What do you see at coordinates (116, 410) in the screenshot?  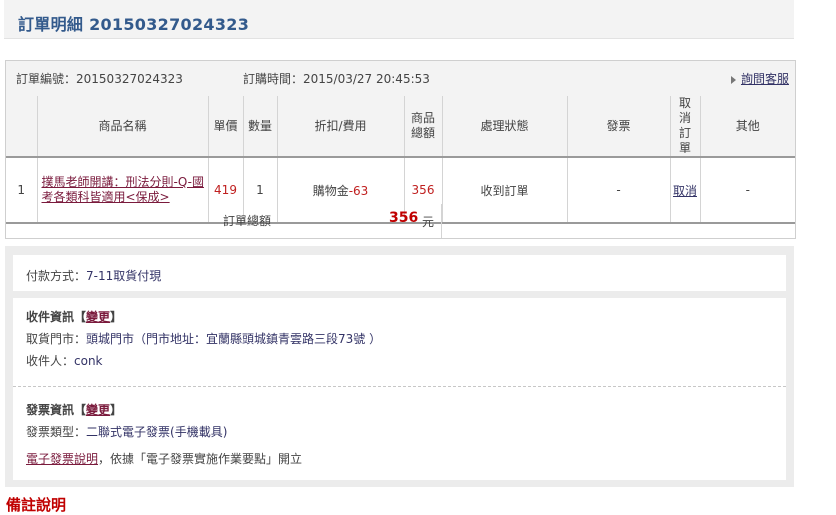 I see `invoice-title-end: 】` at bounding box center [116, 410].